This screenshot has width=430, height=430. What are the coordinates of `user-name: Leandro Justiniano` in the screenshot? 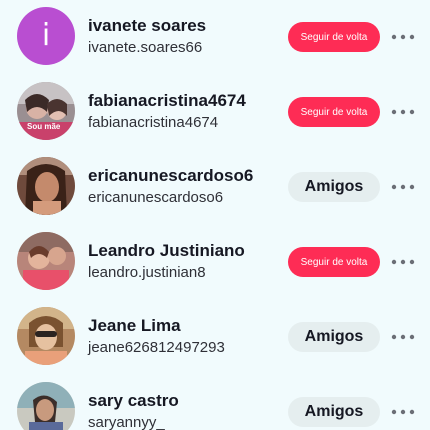 It's located at (166, 251).